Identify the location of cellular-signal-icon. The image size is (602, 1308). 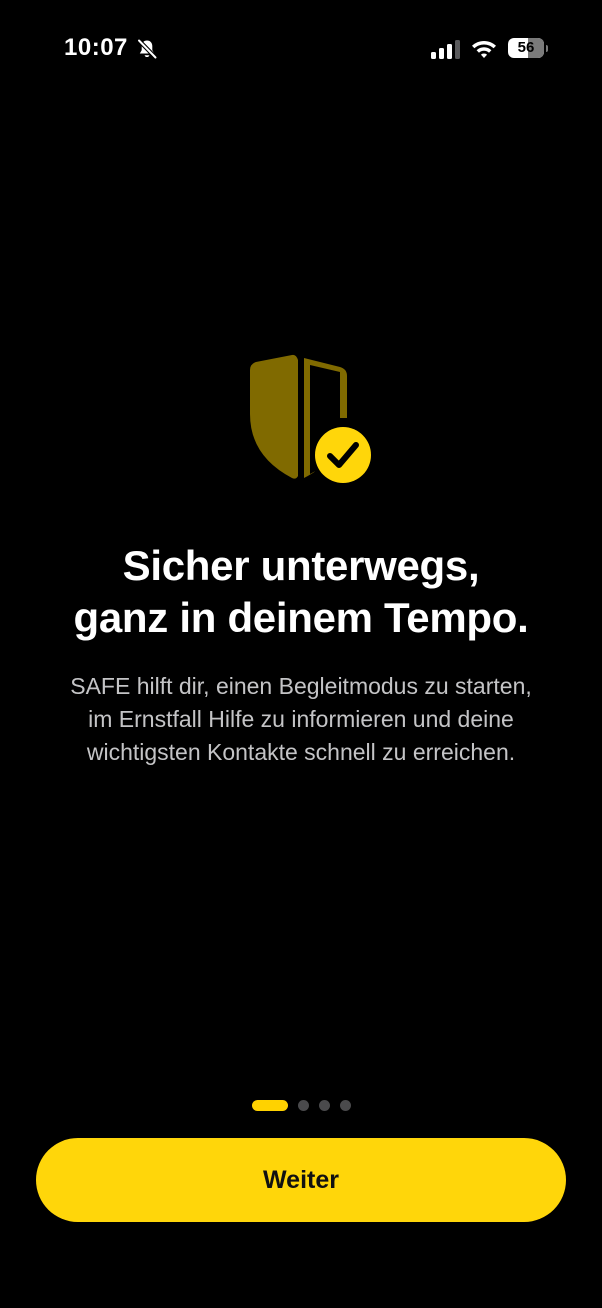
(445, 49).